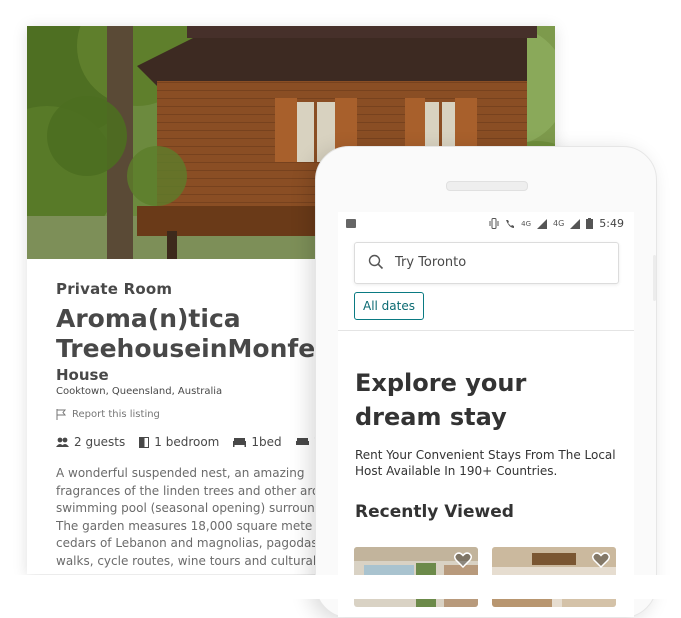  Describe the element at coordinates (376, 262) in the screenshot. I see `search-icon` at that location.